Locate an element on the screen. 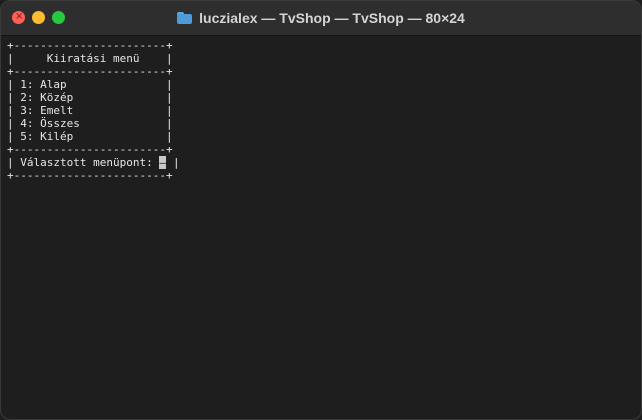  prompt-label: | Választott menüpont: is located at coordinates (83, 162).